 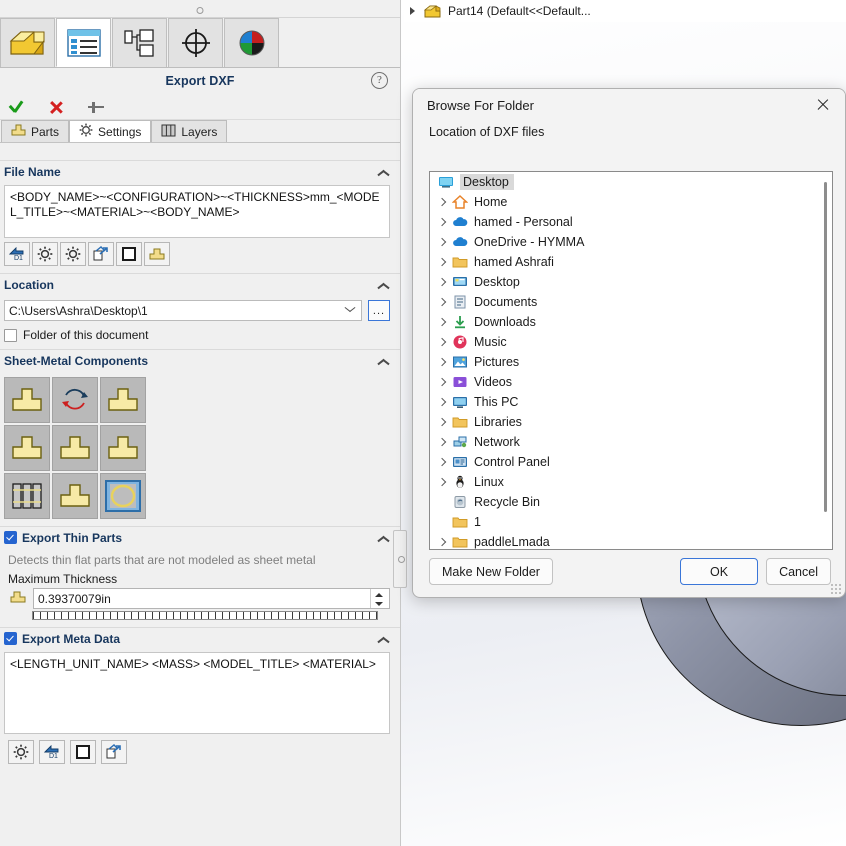 I want to click on export-thin-parts-checkbox, so click(x=10, y=537).